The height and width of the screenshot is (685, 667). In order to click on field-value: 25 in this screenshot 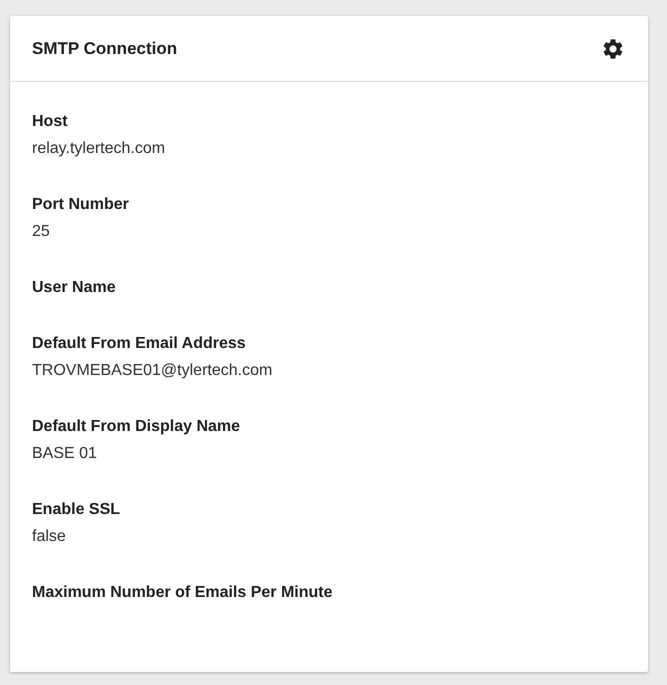, I will do `click(41, 232)`.